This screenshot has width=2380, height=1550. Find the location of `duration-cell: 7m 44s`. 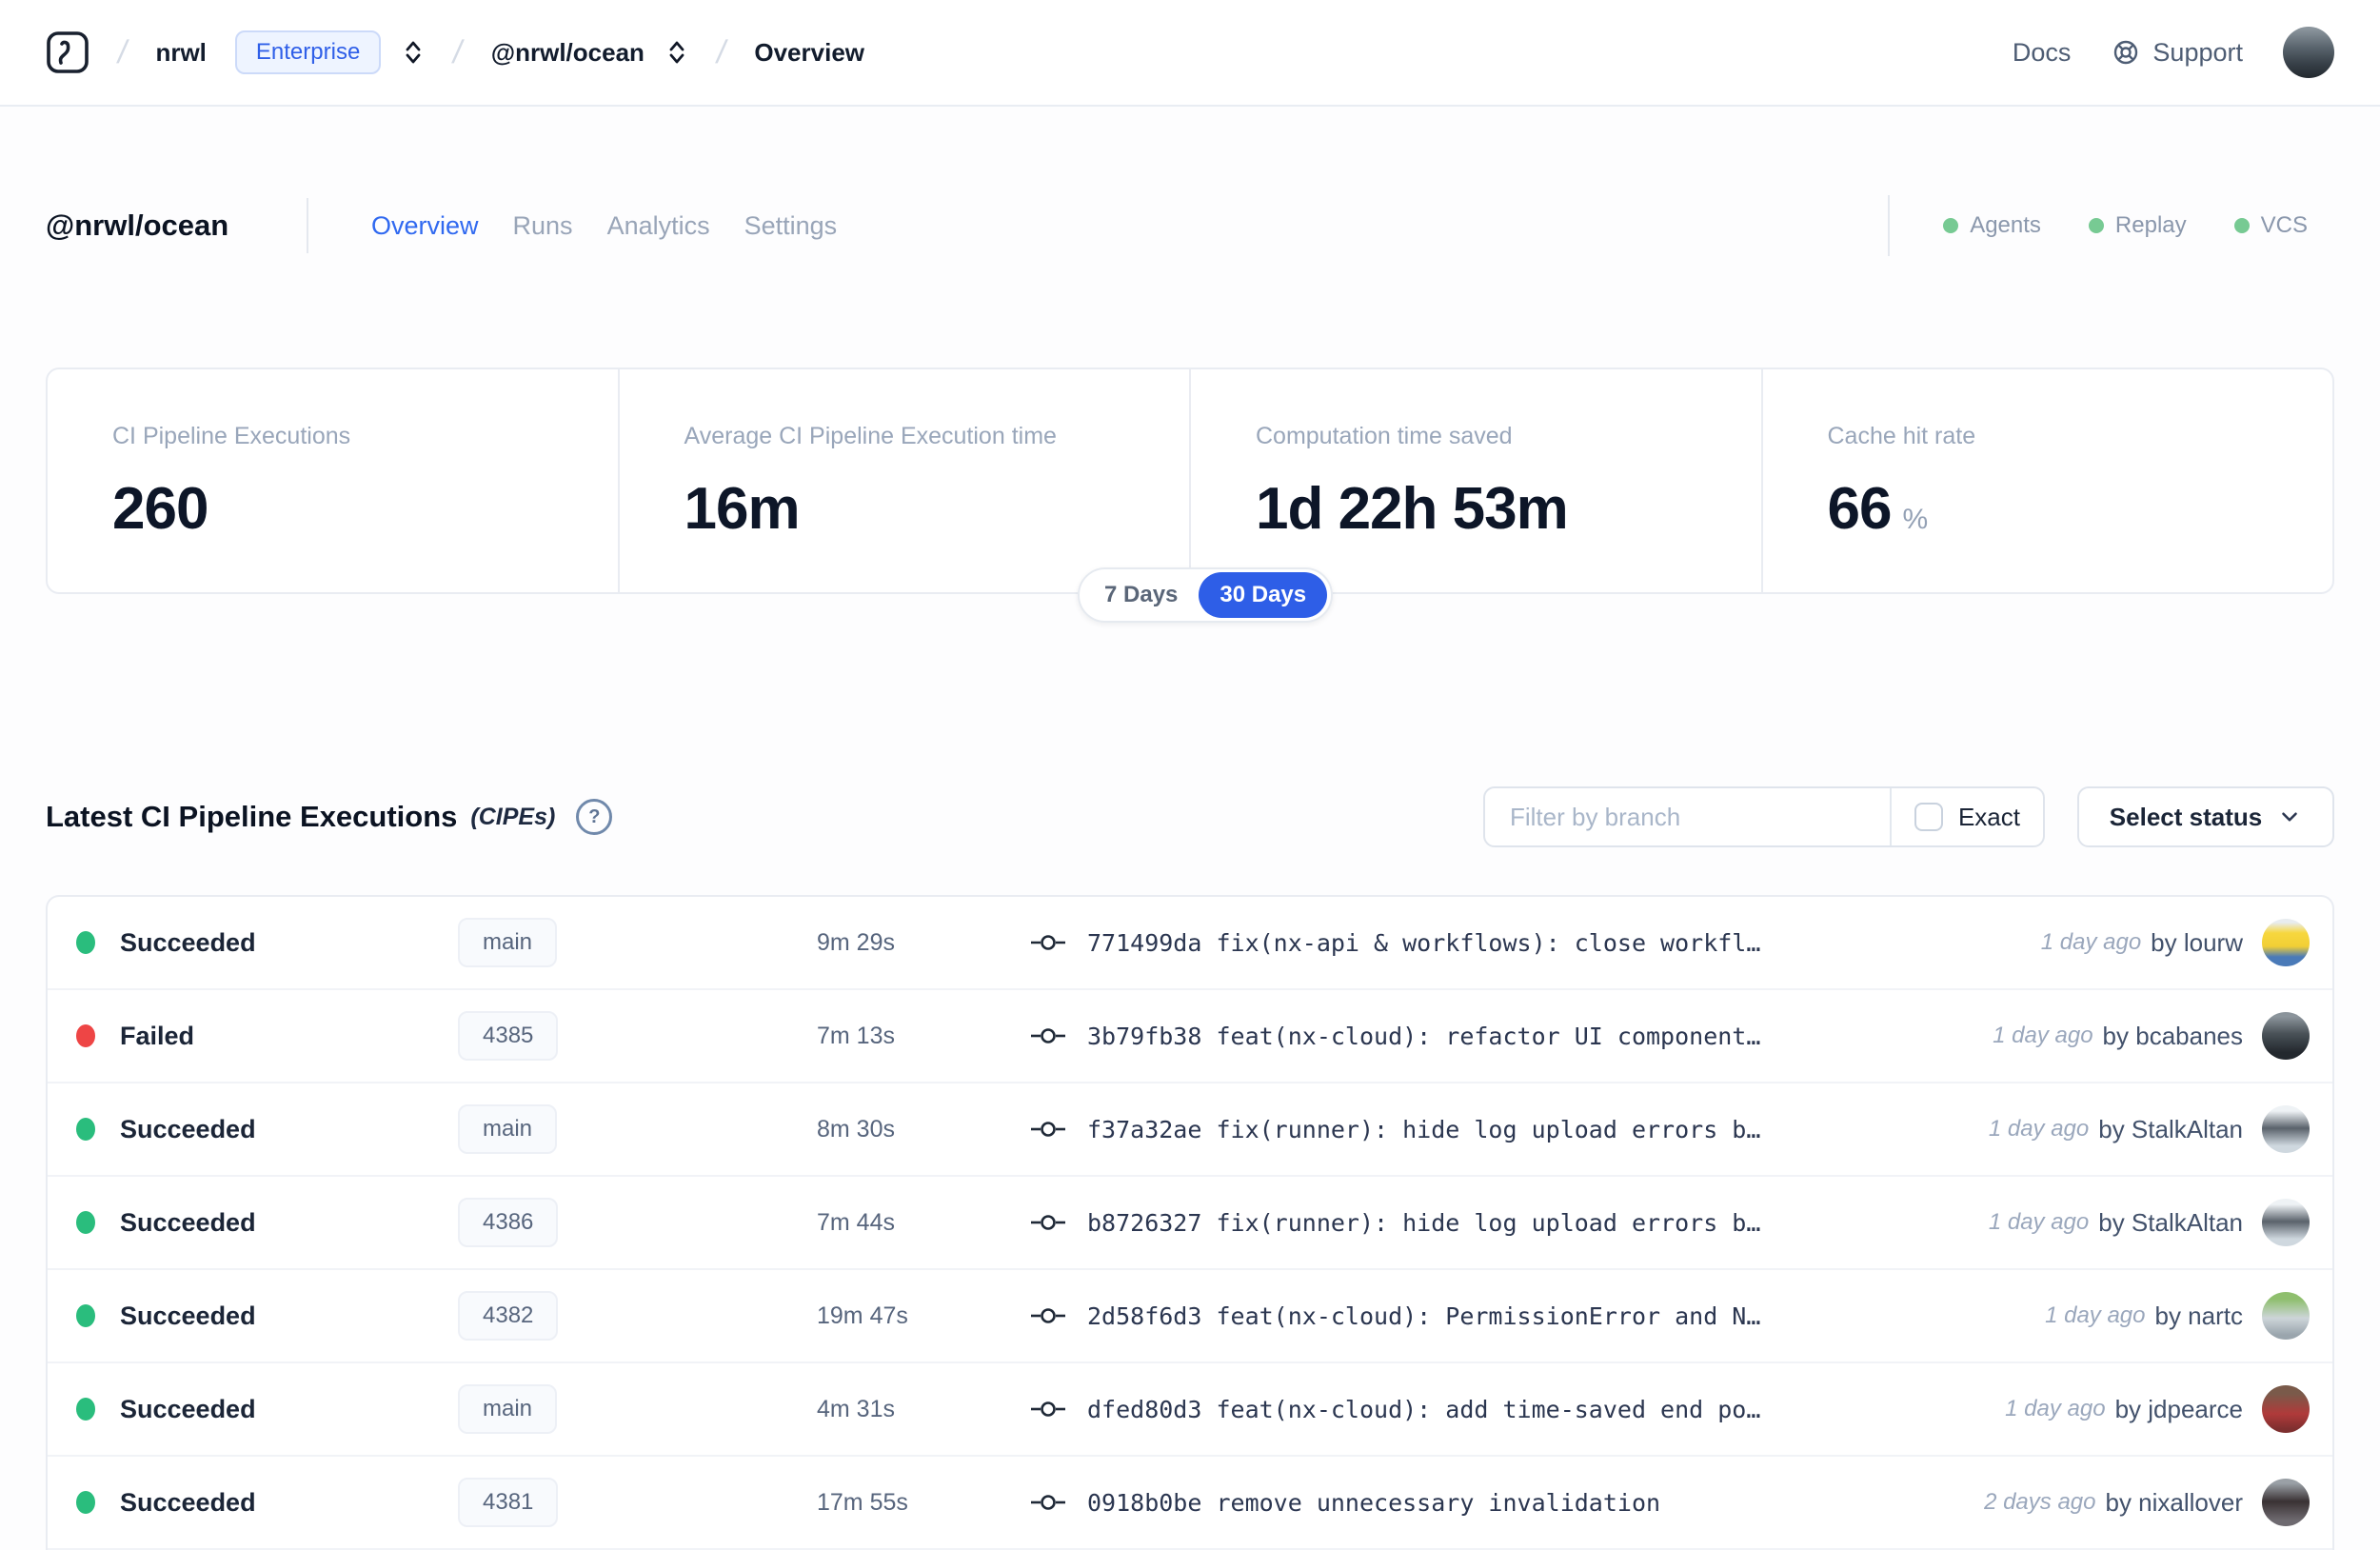

duration-cell: 7m 44s is located at coordinates (856, 1222).